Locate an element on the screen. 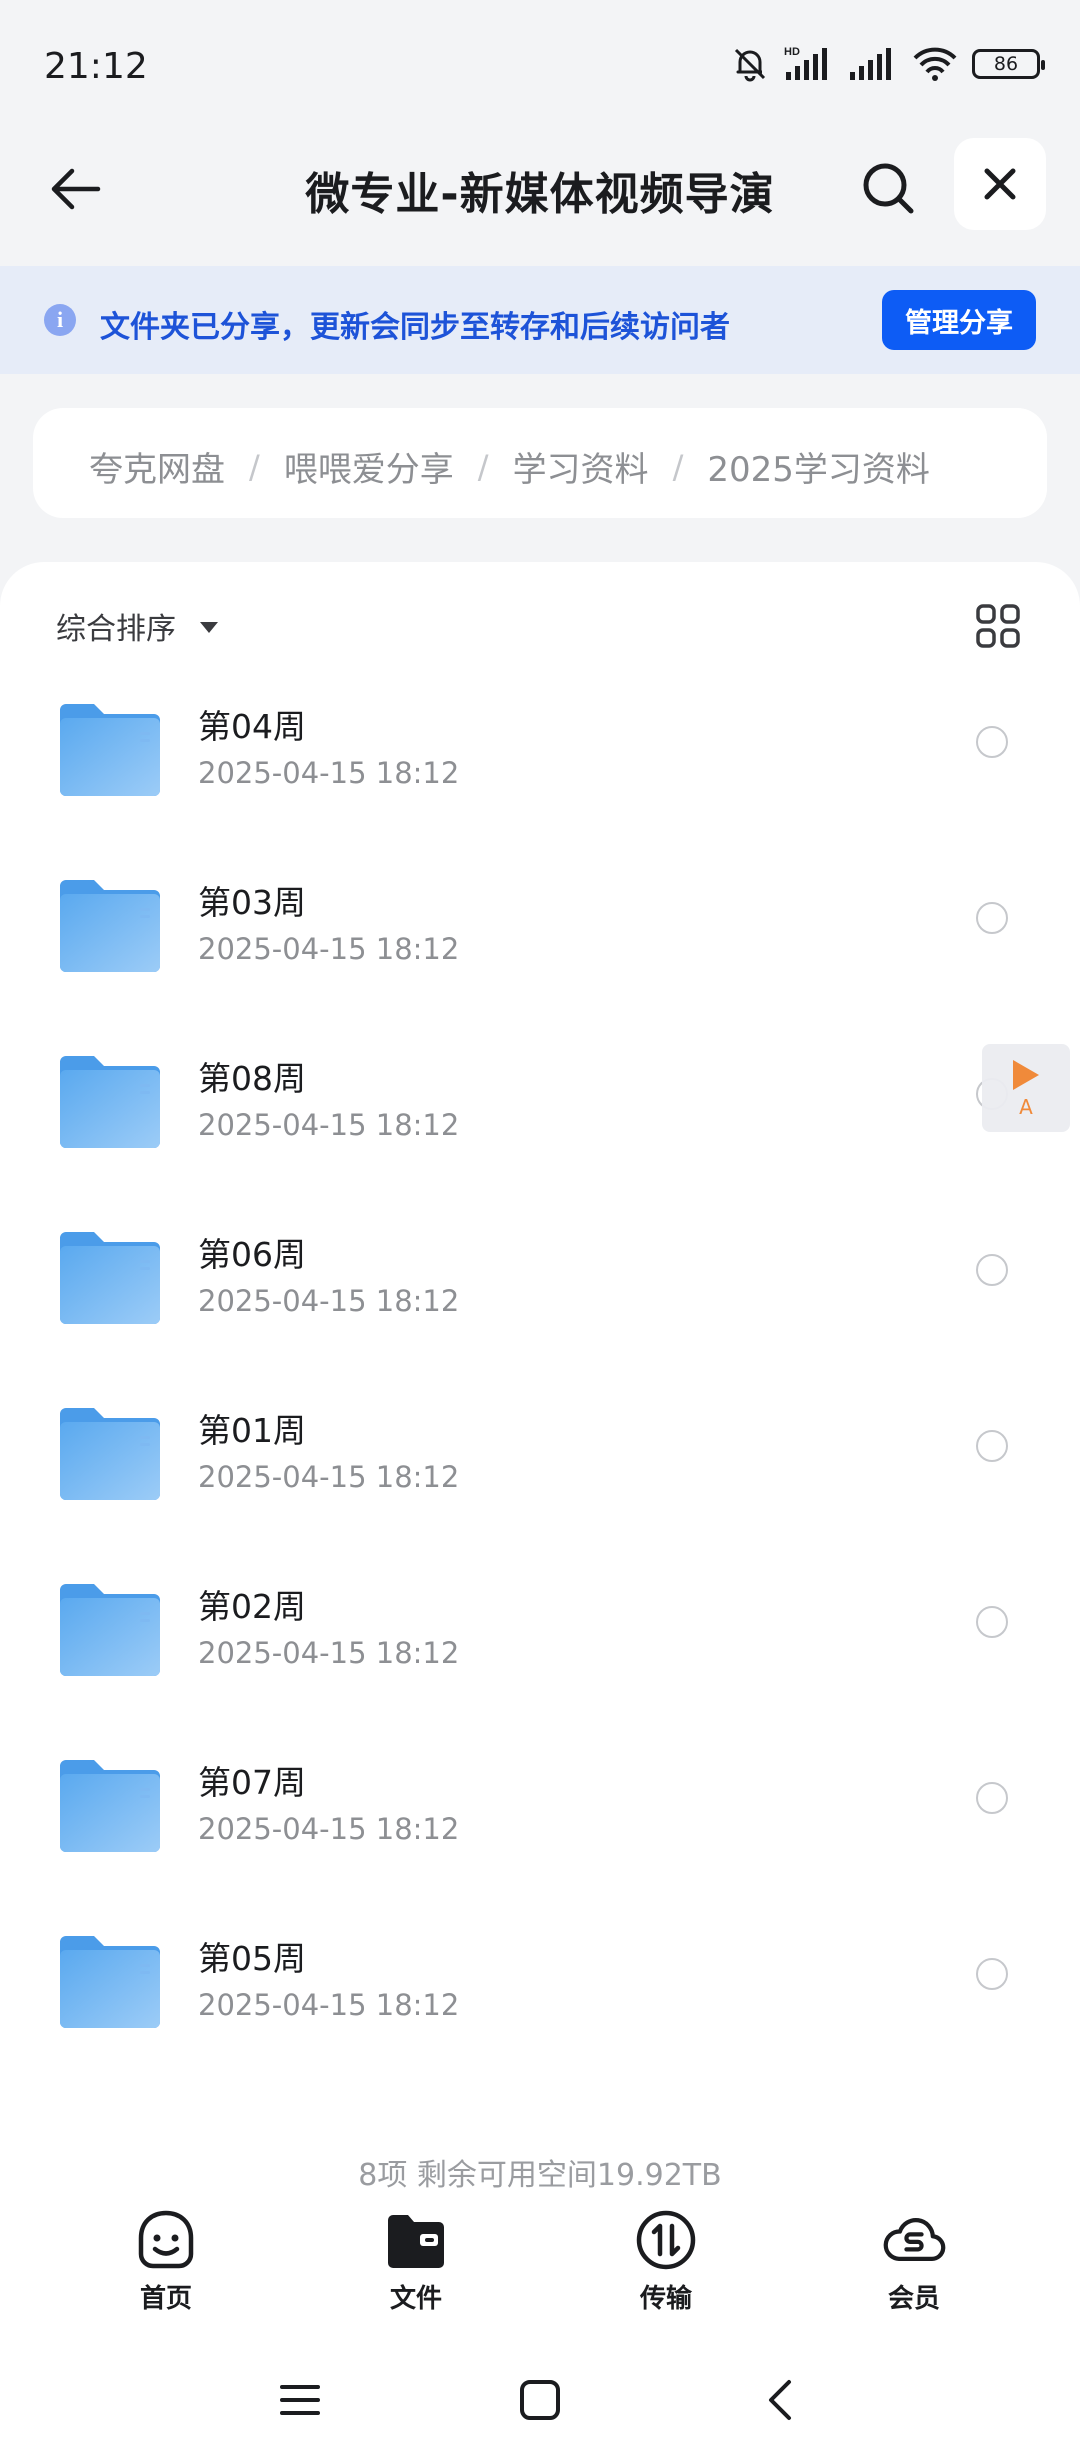 The image size is (1080, 2460). close-button is located at coordinates (1000, 184).